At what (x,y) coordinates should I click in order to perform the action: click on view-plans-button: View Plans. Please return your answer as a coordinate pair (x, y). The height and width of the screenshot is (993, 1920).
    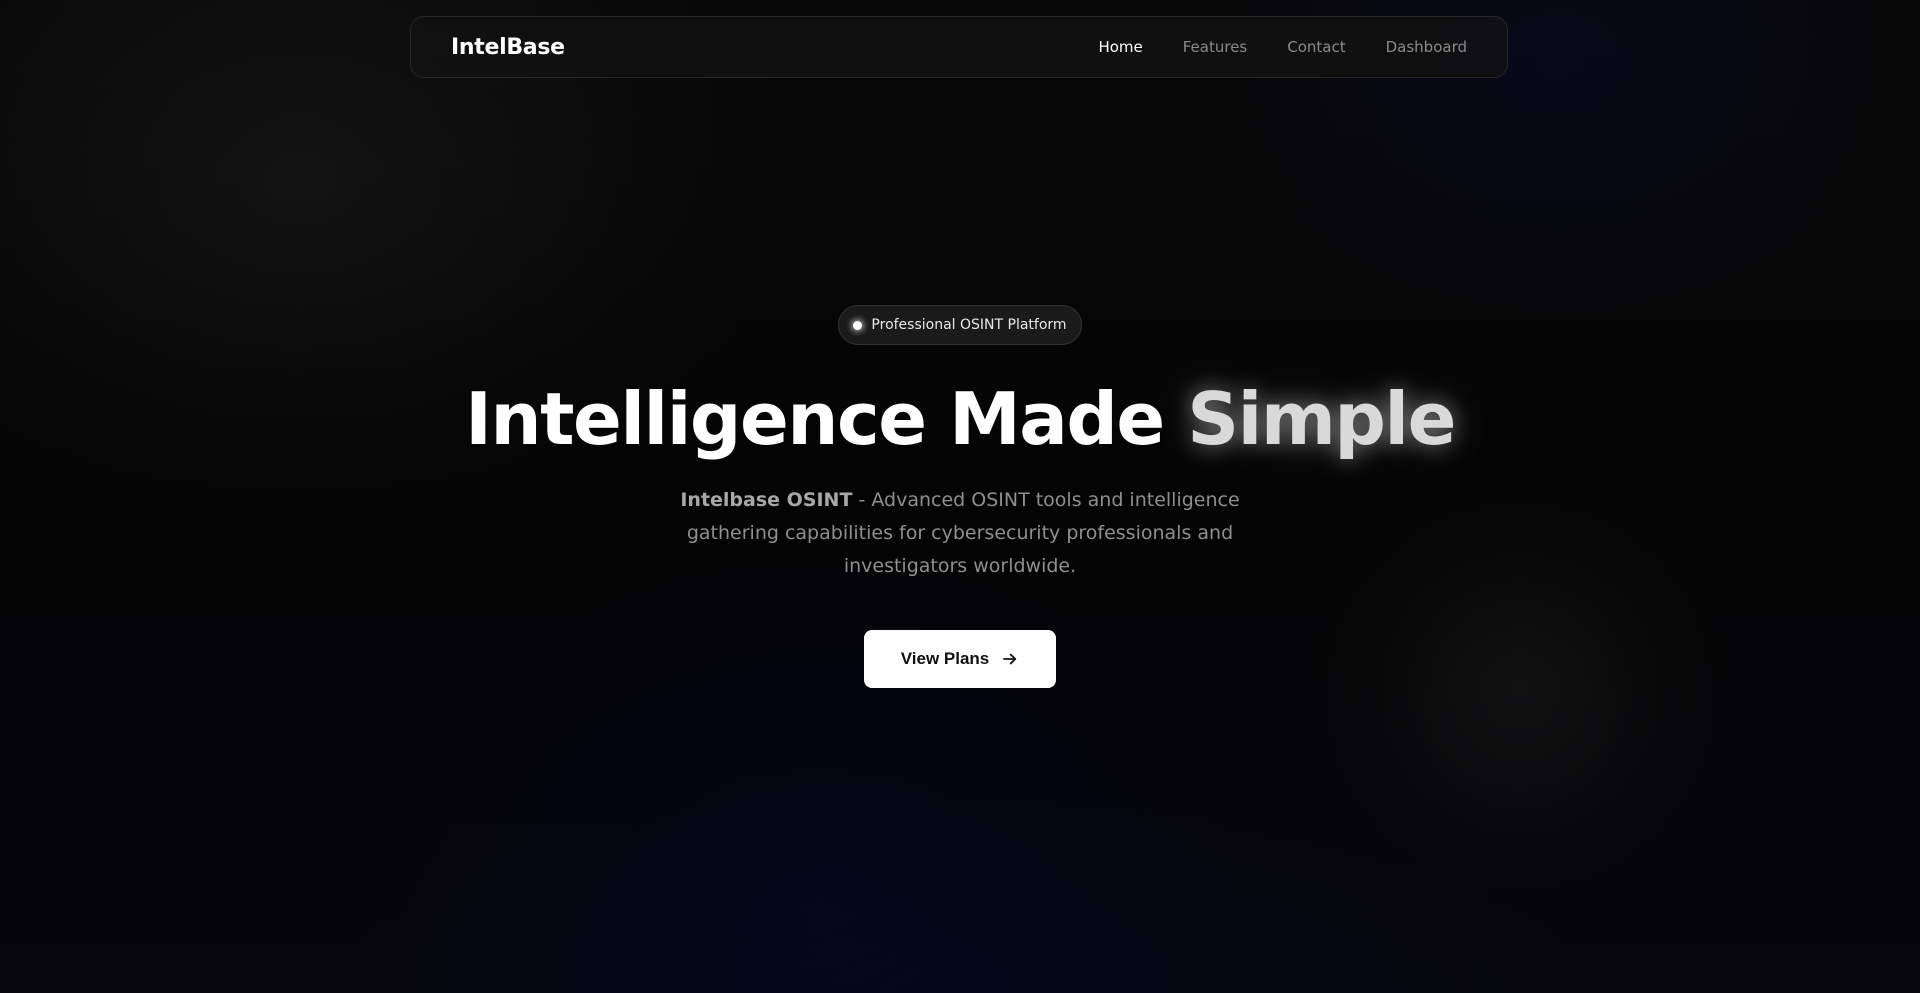
    Looking at the image, I should click on (960, 659).